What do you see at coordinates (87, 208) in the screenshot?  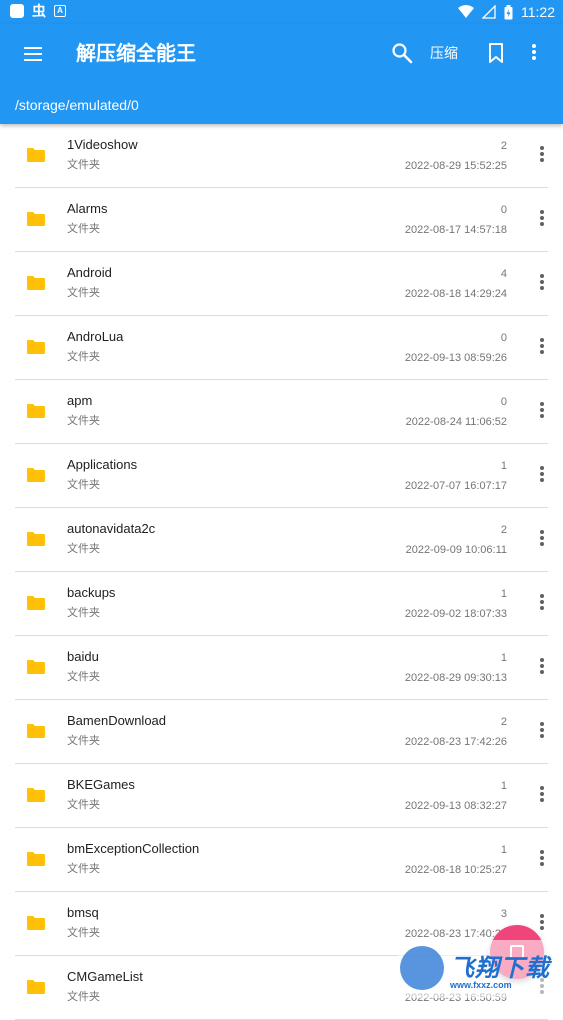 I see `file-name: Alarms` at bounding box center [87, 208].